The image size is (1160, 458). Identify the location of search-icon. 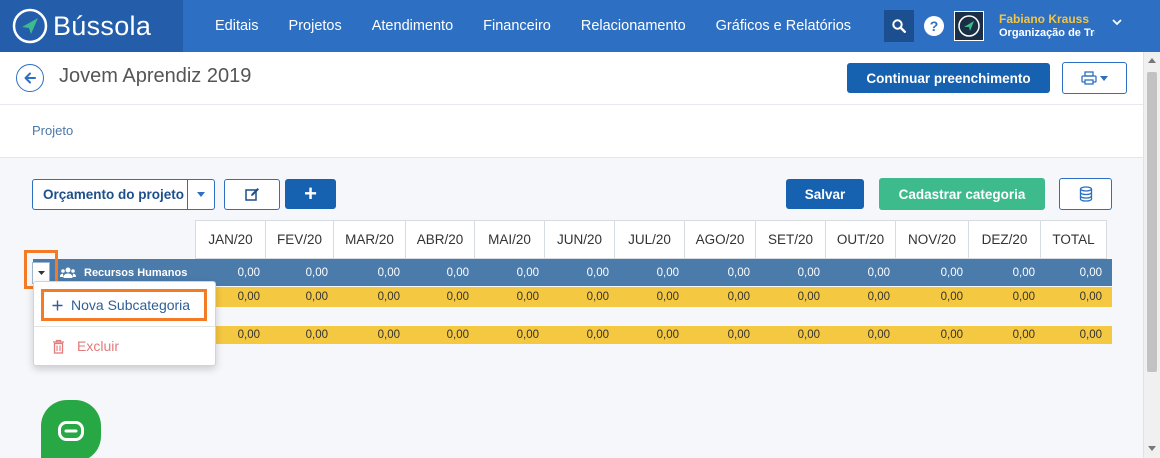
(899, 26).